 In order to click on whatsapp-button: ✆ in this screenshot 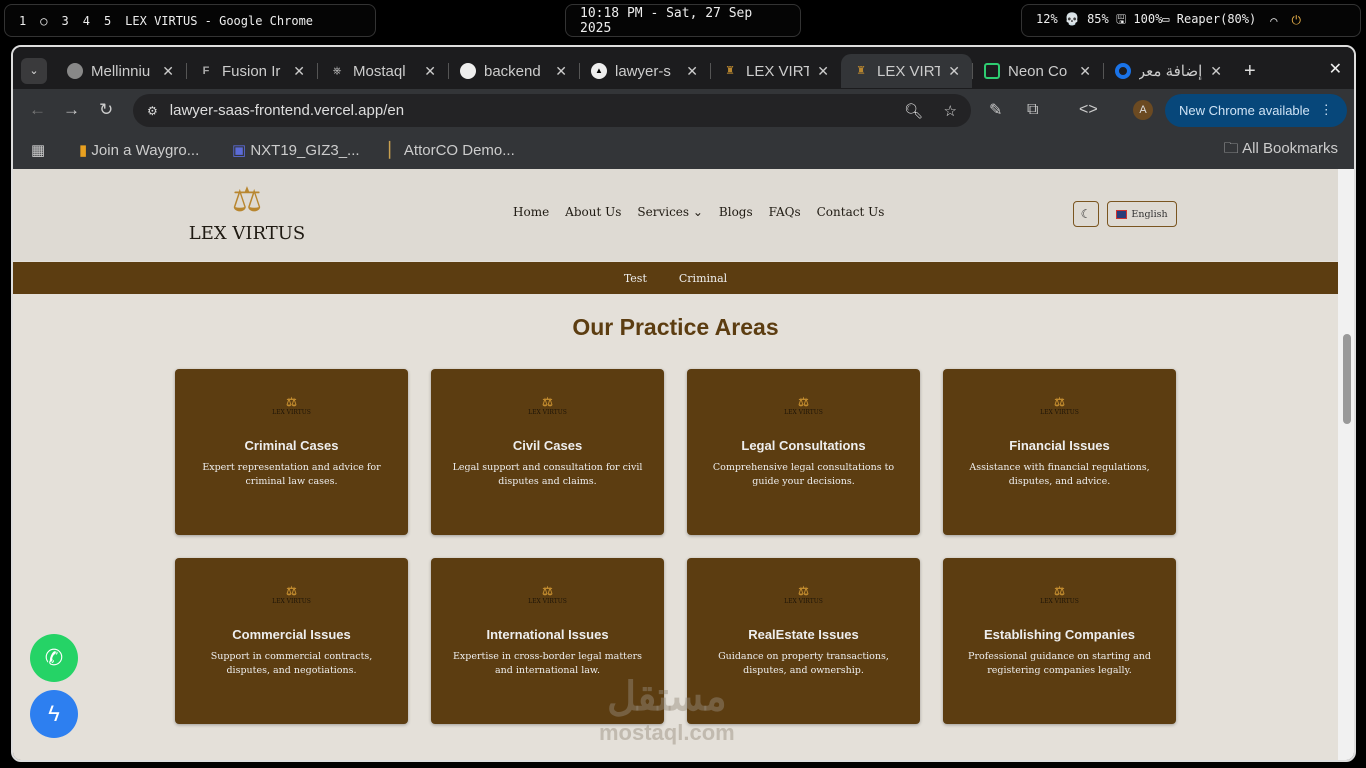, I will do `click(54, 658)`.